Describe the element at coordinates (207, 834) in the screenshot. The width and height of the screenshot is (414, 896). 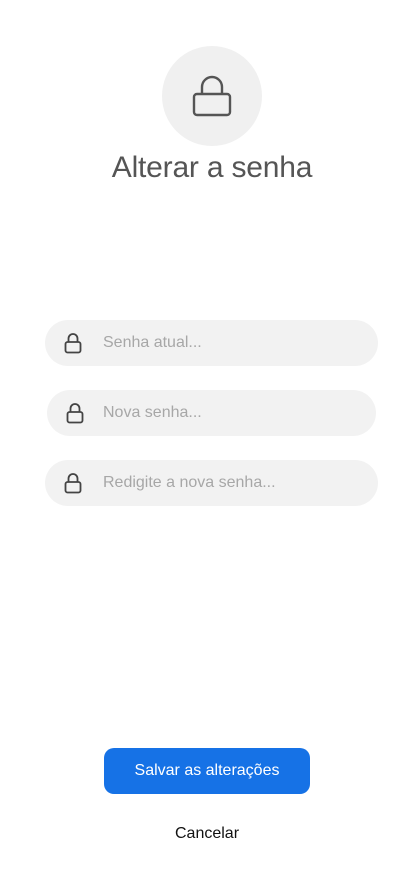
I see `cancel-button: Cancelar` at that location.